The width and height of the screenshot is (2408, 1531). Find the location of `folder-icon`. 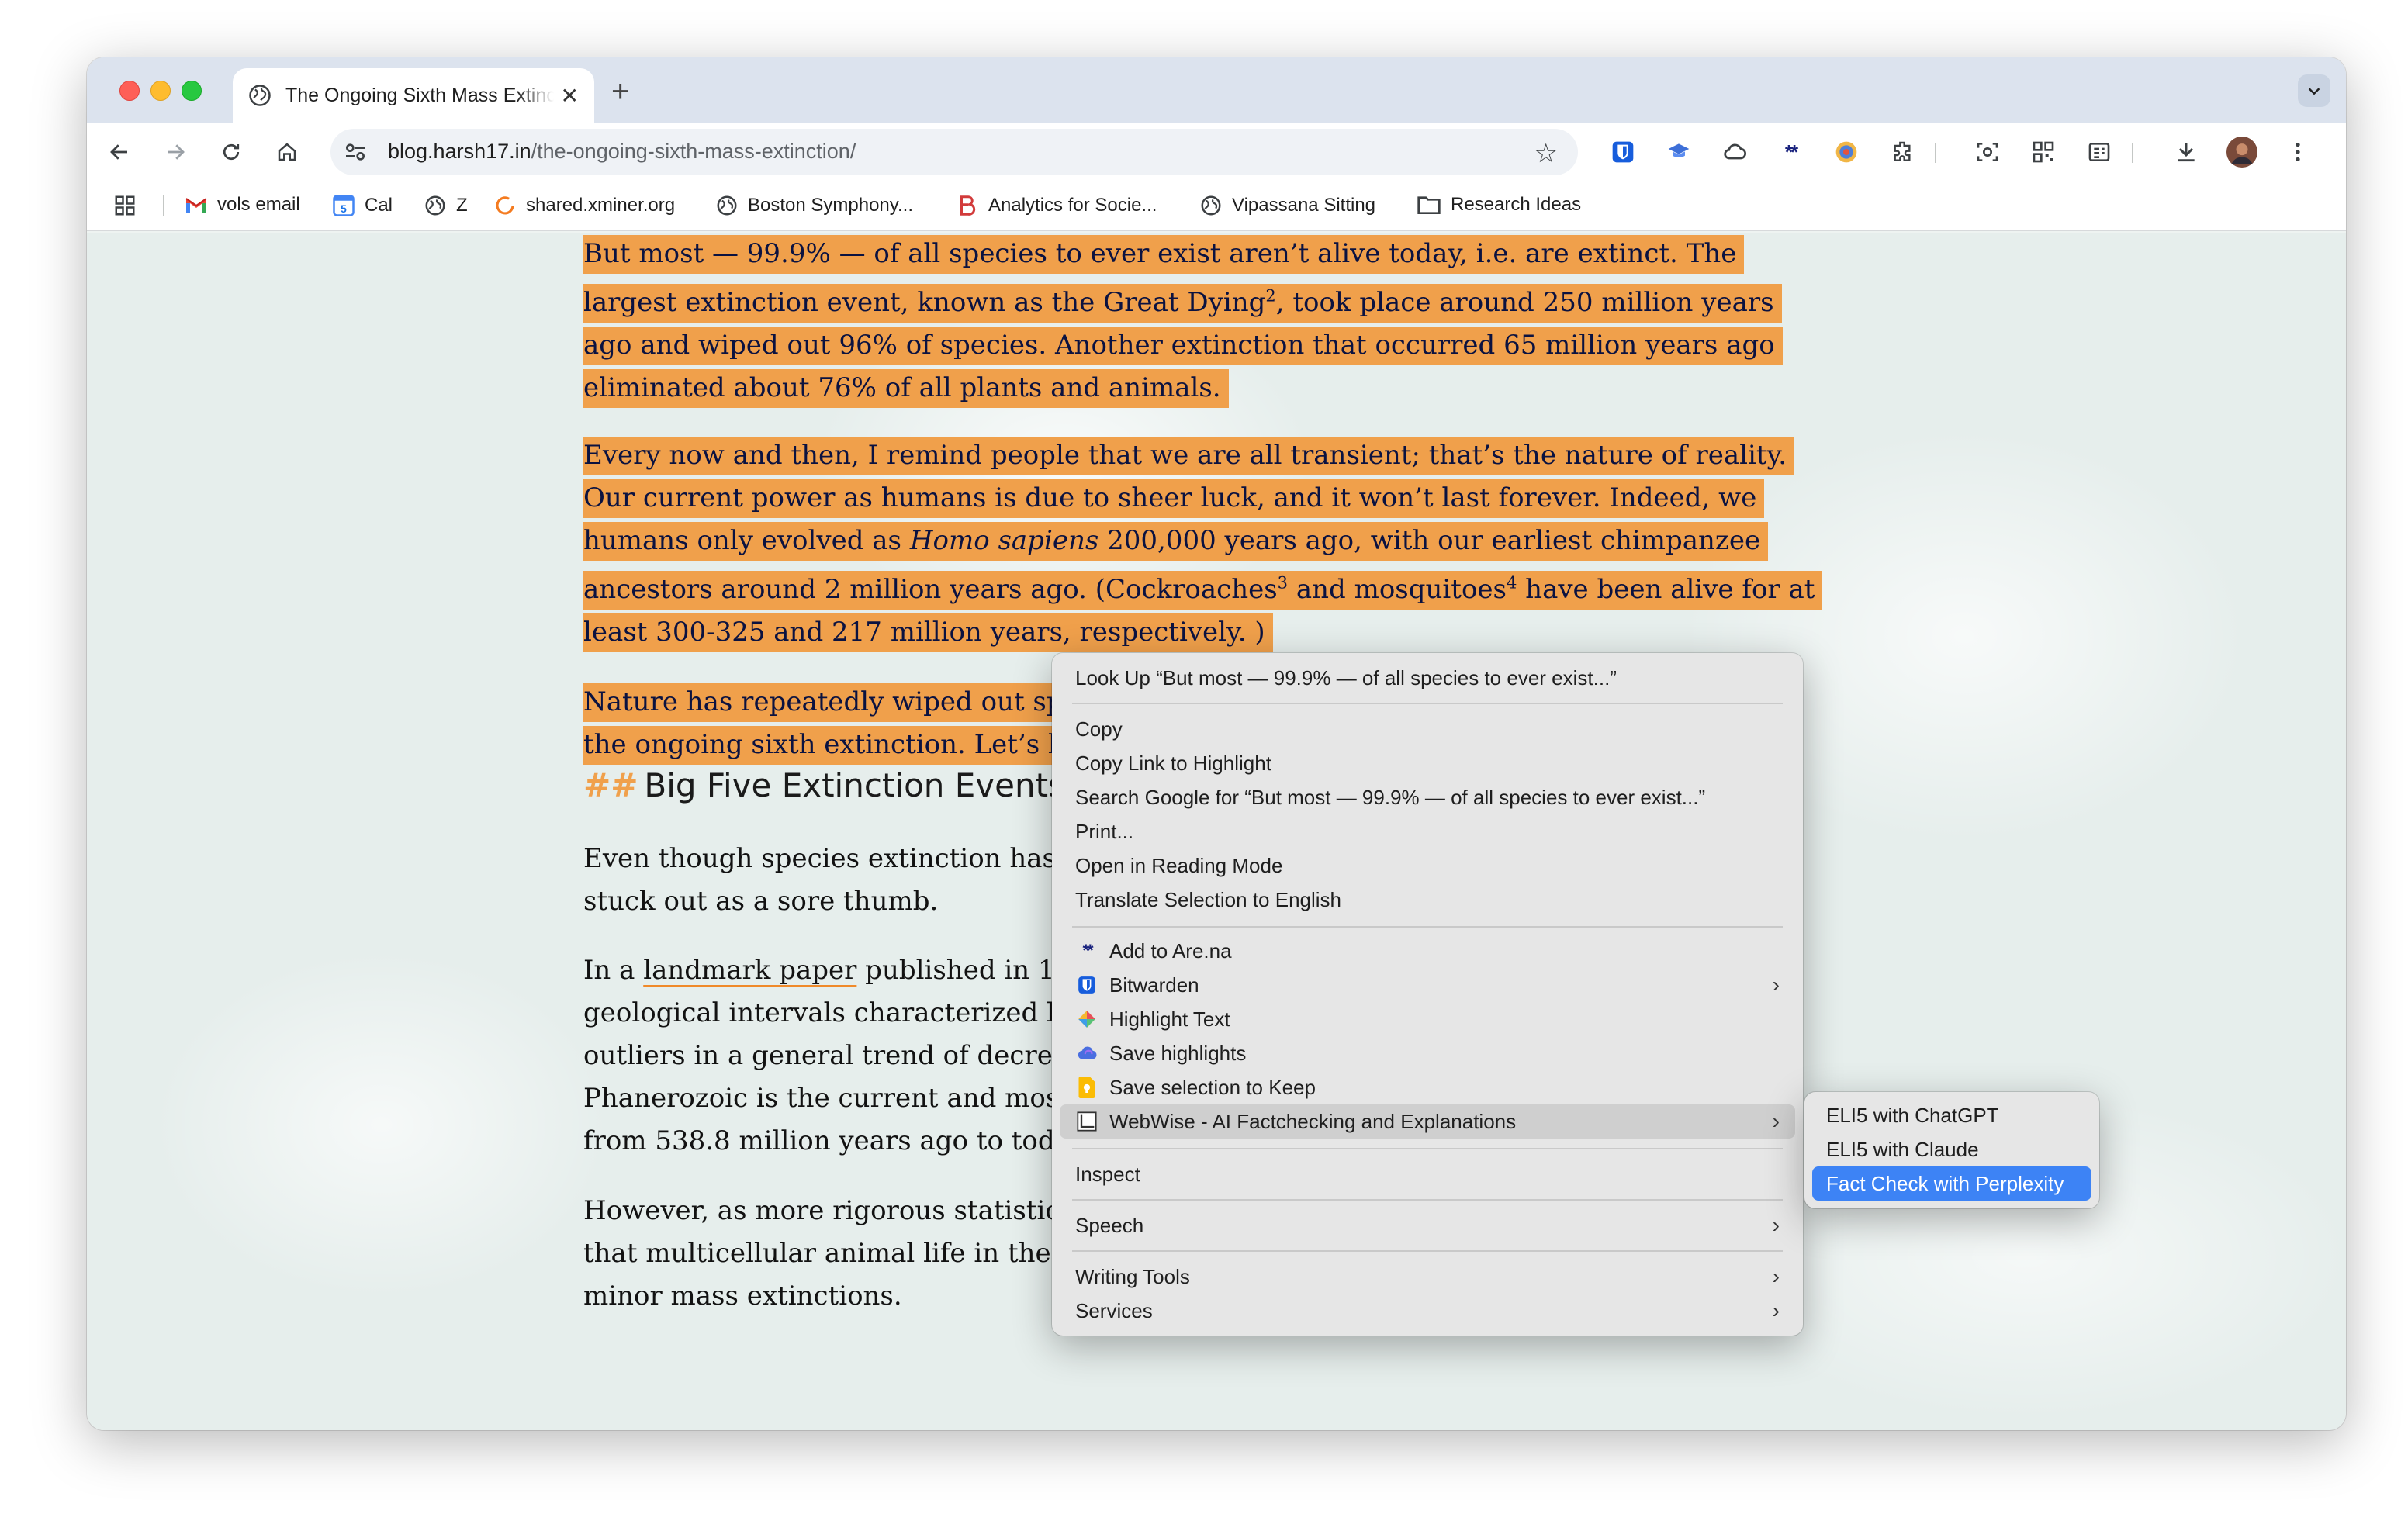

folder-icon is located at coordinates (1429, 205).